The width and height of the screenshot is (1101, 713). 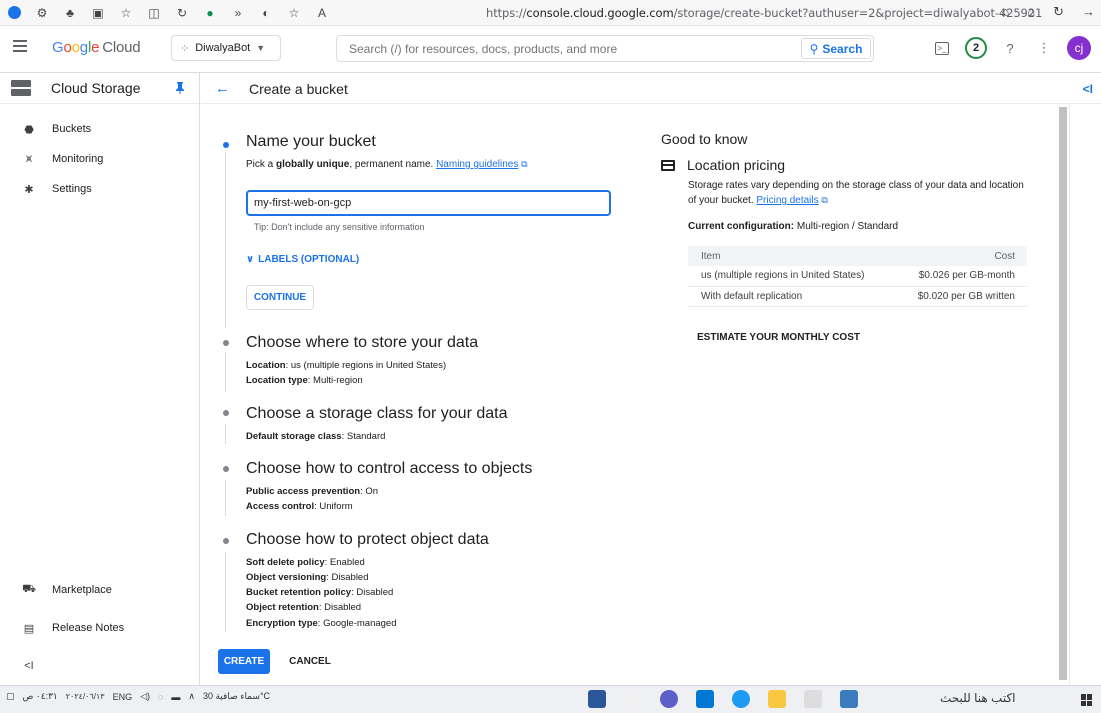 I want to click on search-input, so click(x=567, y=48).